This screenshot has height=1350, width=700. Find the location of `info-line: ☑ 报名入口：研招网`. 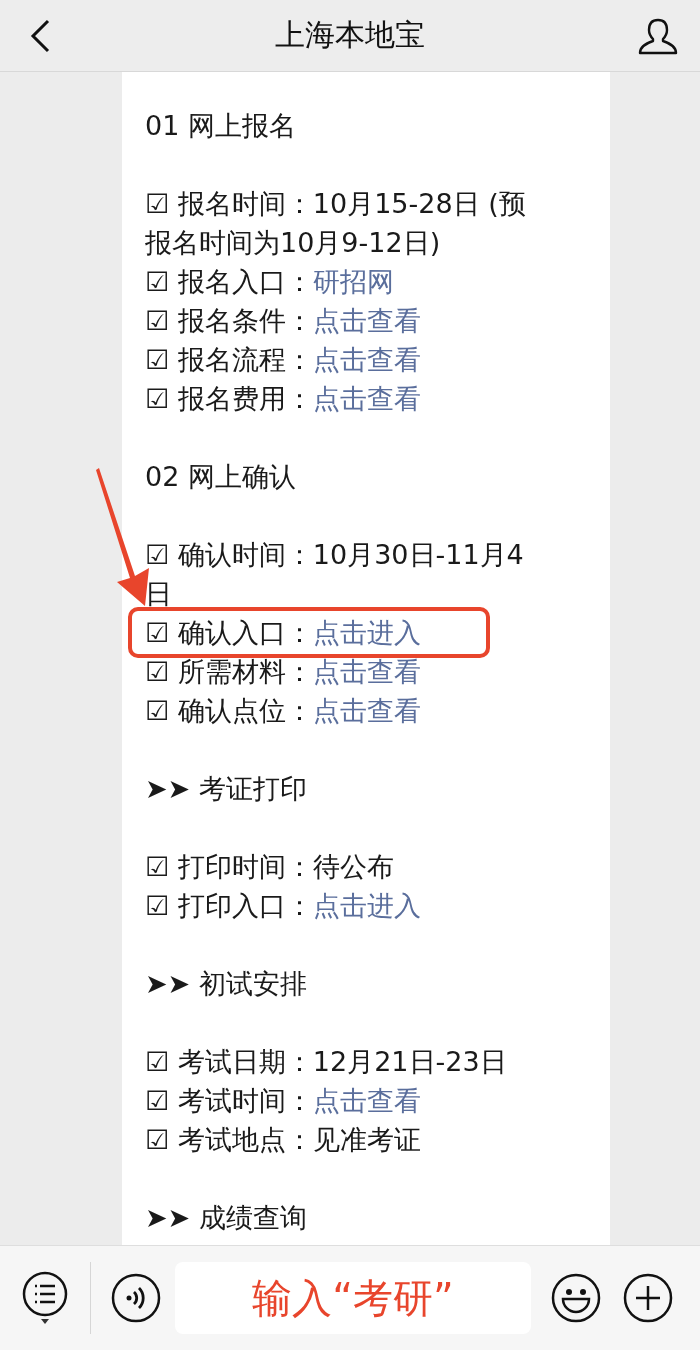

info-line: ☑ 报名入口：研招网 is located at coordinates (270, 282).